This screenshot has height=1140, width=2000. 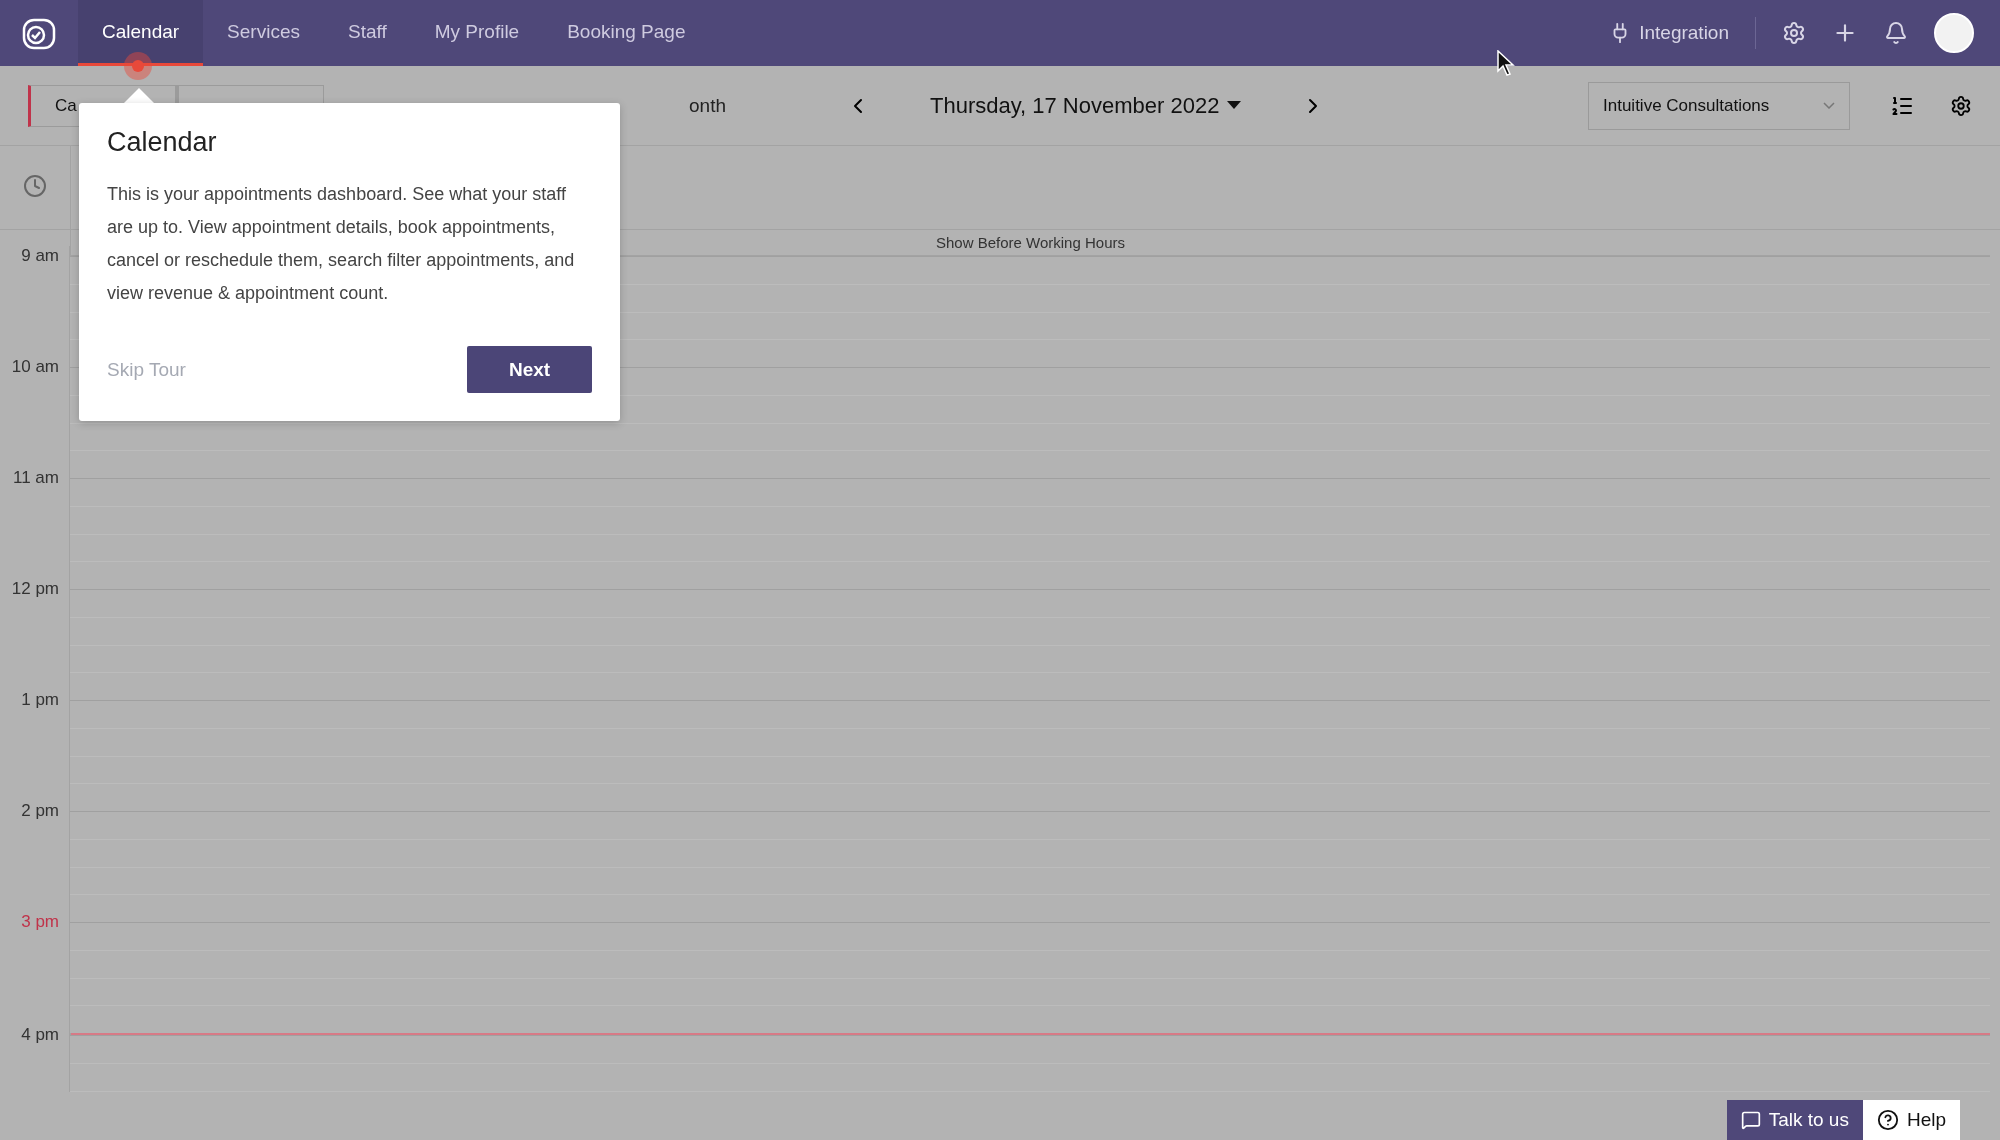 I want to click on next-button: Next, so click(x=529, y=369).